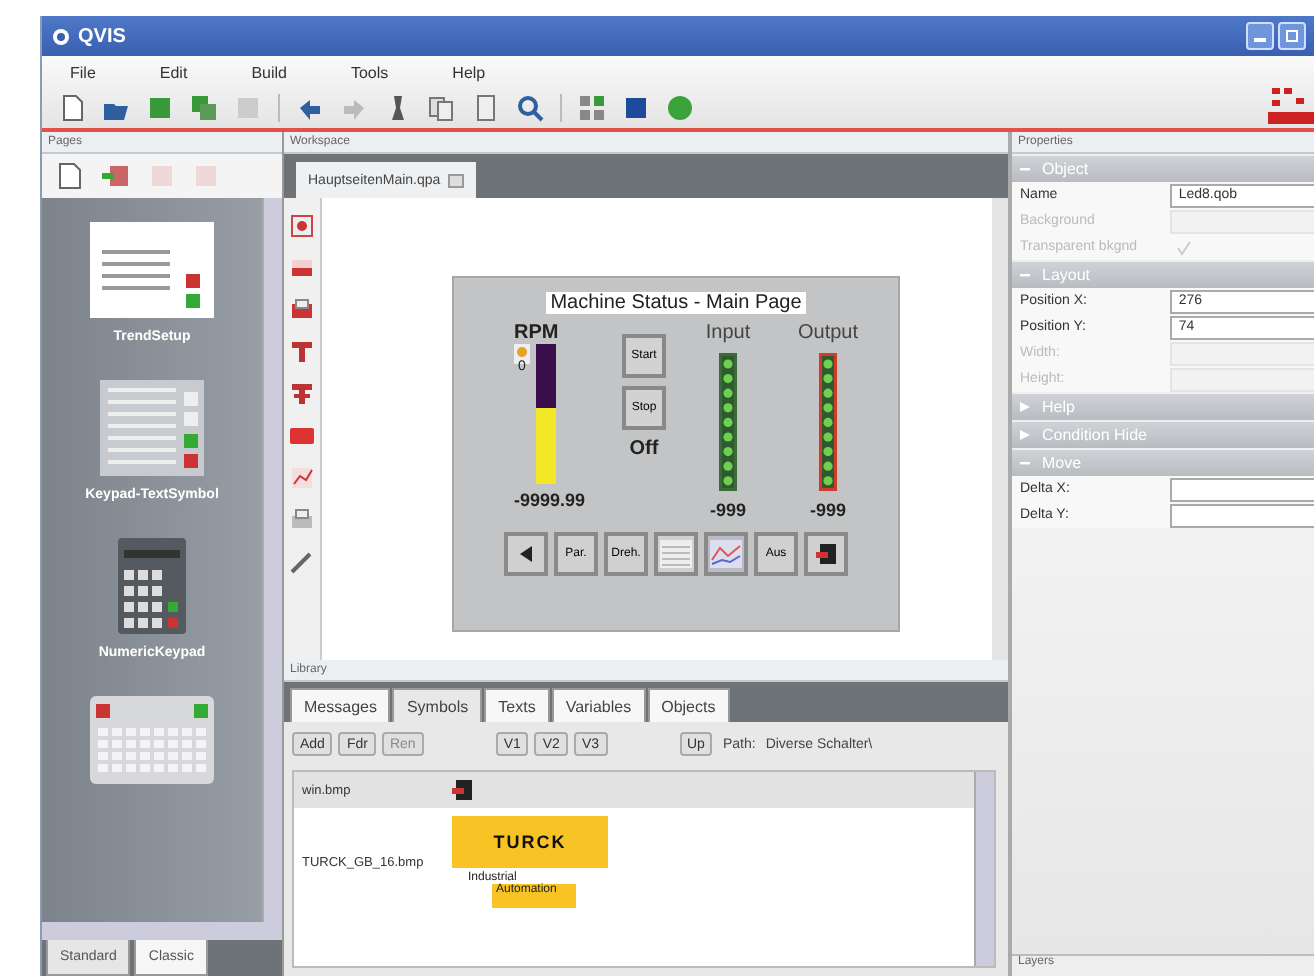 The image size is (1314, 976). Describe the element at coordinates (469, 72) in the screenshot. I see `menu-item: Help` at that location.